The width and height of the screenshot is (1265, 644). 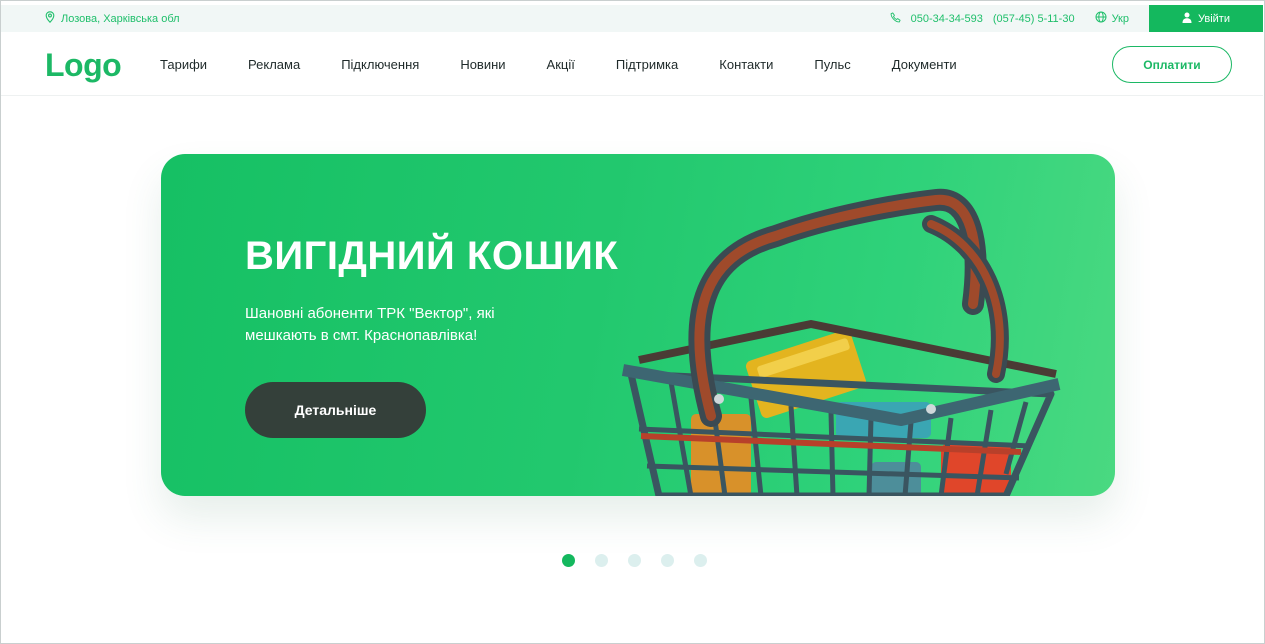 What do you see at coordinates (1187, 19) in the screenshot?
I see `user-icon` at bounding box center [1187, 19].